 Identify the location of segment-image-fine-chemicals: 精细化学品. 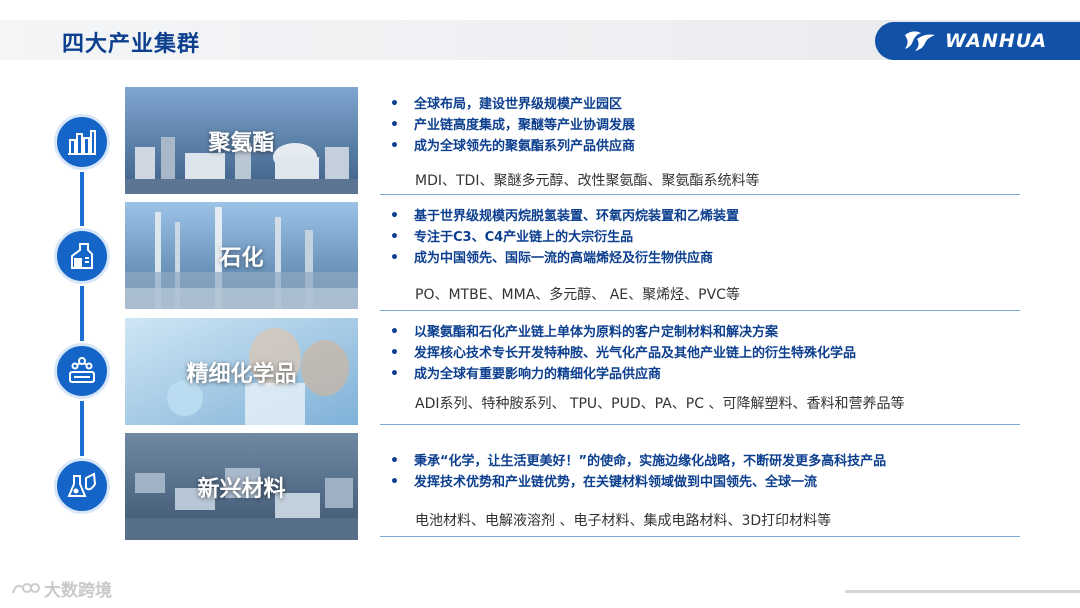
(241, 371).